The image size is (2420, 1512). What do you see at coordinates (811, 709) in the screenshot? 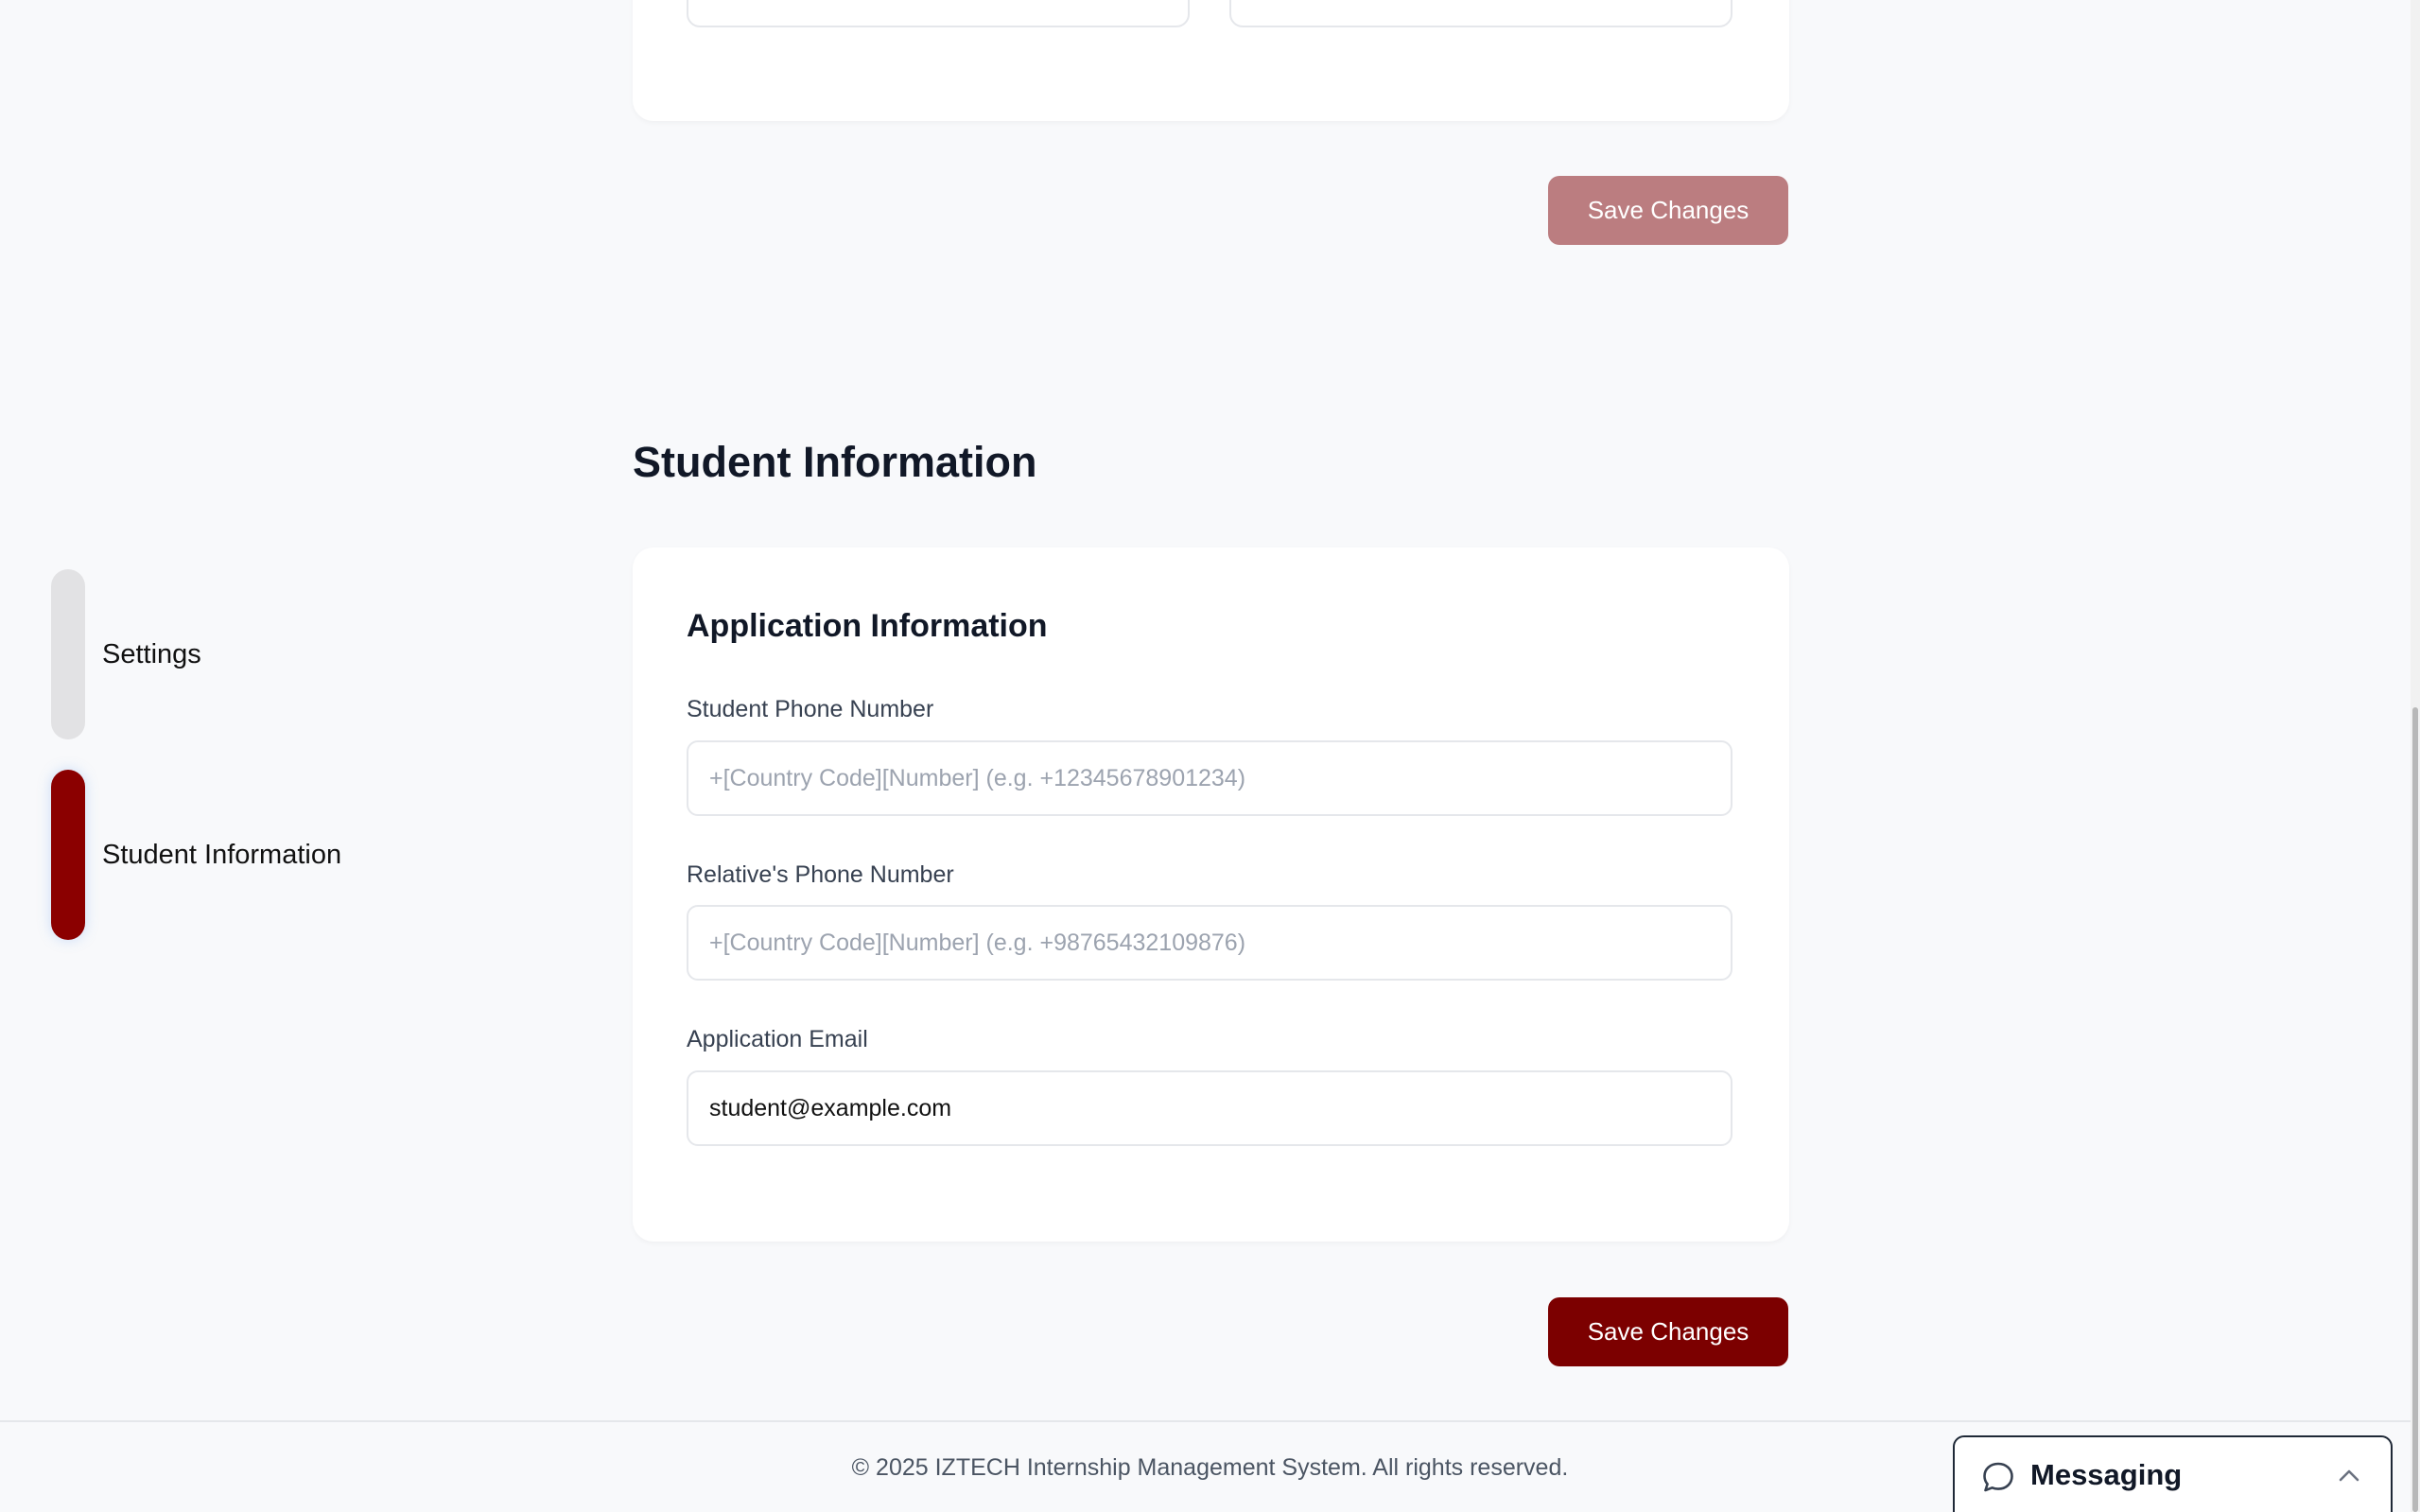
I see `student-phone-label: Student Phone Number` at bounding box center [811, 709].